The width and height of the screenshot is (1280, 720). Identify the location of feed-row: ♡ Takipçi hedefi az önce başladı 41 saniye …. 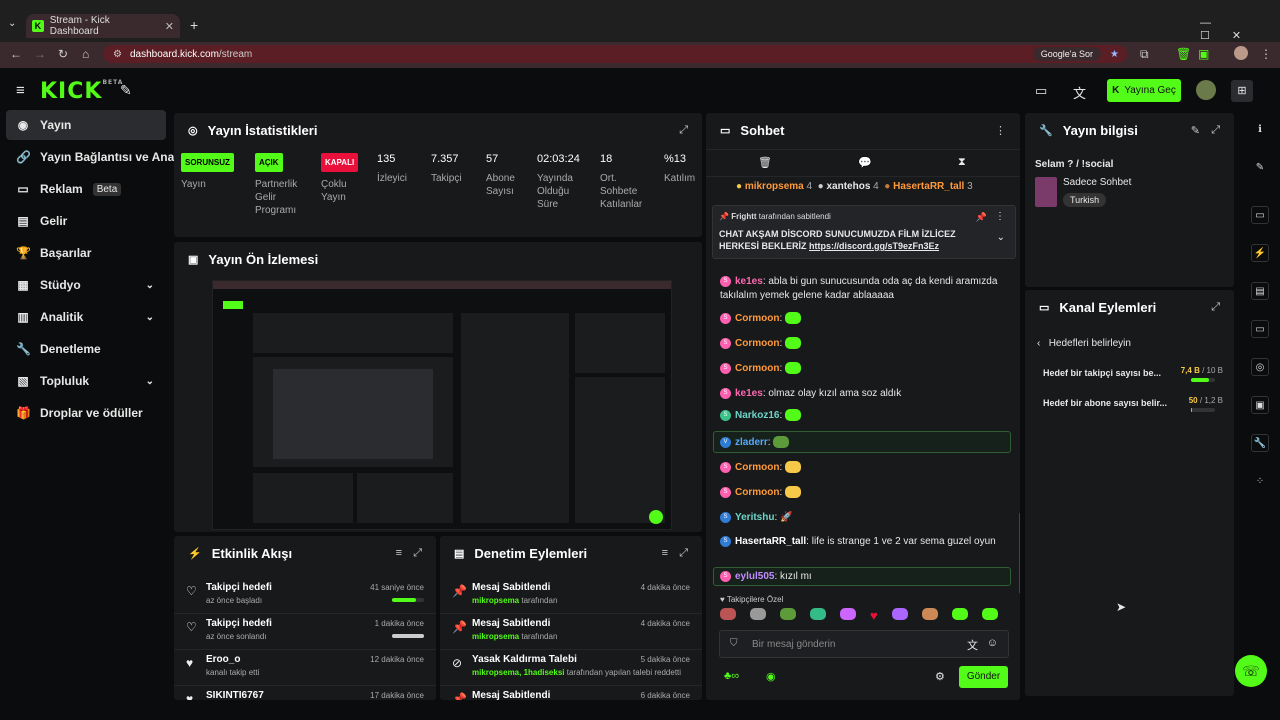
(305, 596).